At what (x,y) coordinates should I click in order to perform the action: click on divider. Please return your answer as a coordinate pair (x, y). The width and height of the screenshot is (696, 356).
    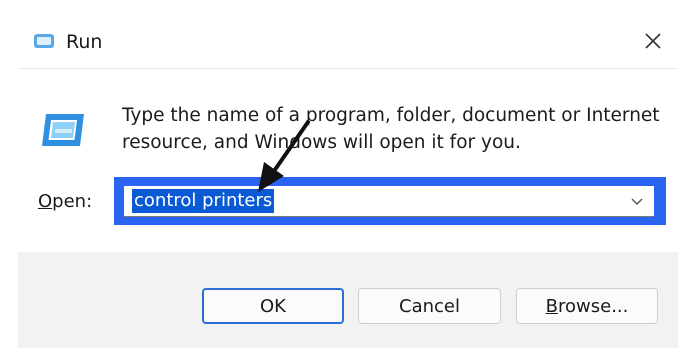
    Looking at the image, I should click on (348, 68).